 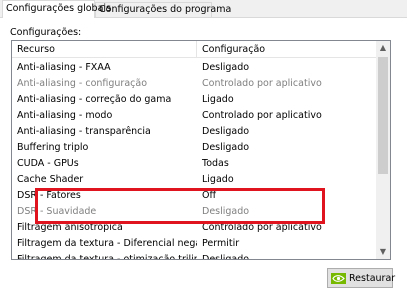 I want to click on feature-cell: Buffering triplo, so click(x=53, y=147).